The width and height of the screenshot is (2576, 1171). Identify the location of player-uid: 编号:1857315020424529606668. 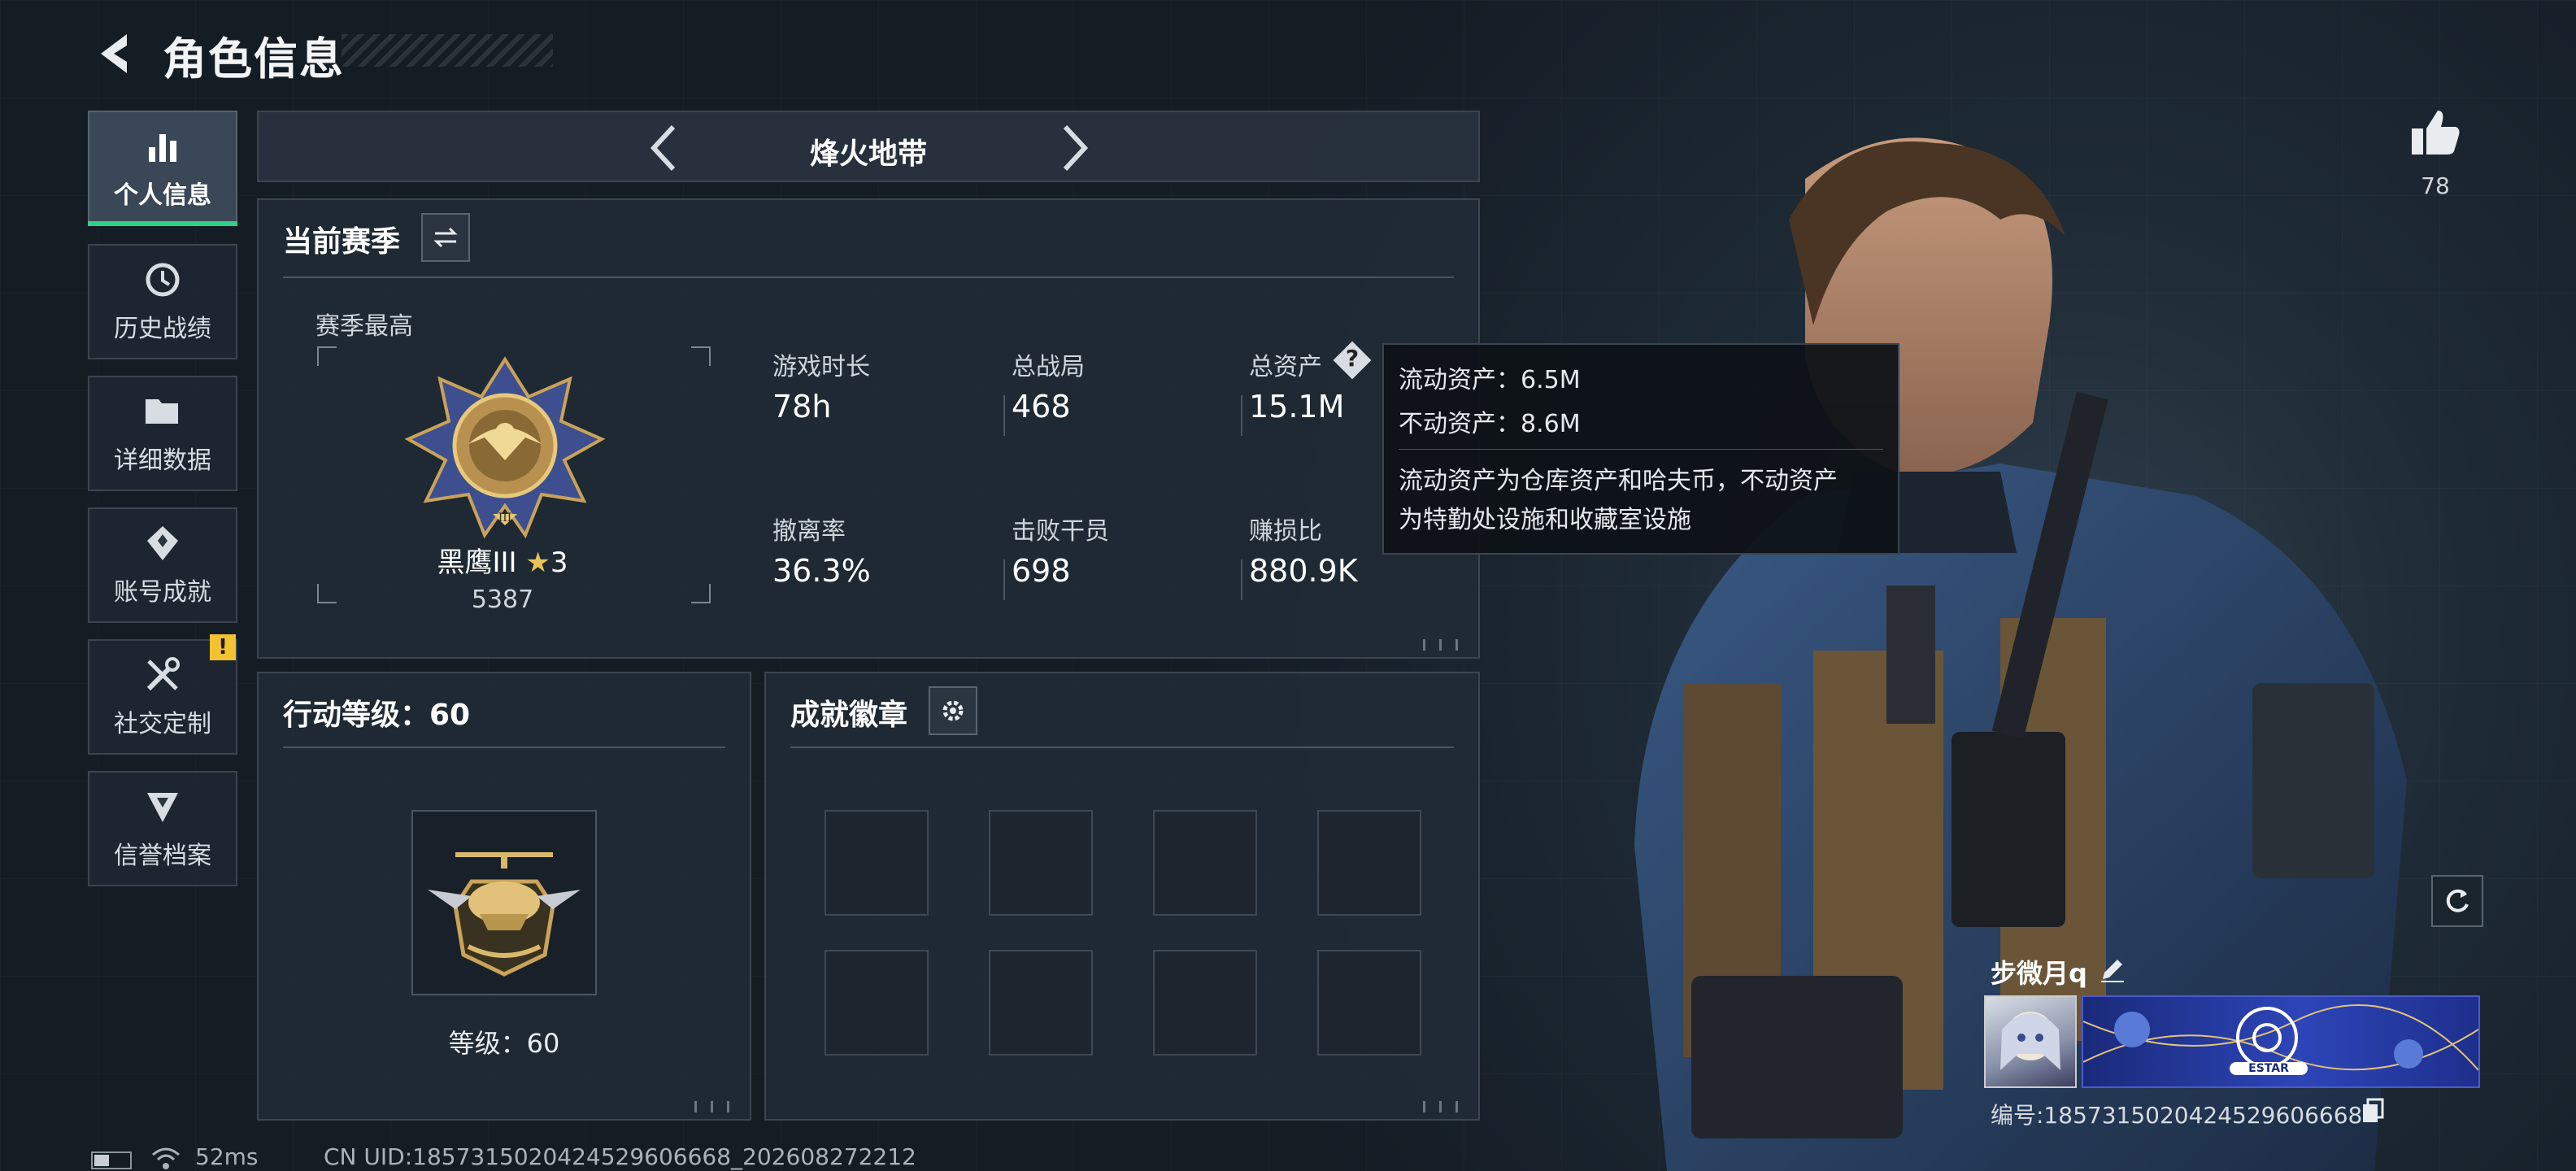
(2177, 1116).